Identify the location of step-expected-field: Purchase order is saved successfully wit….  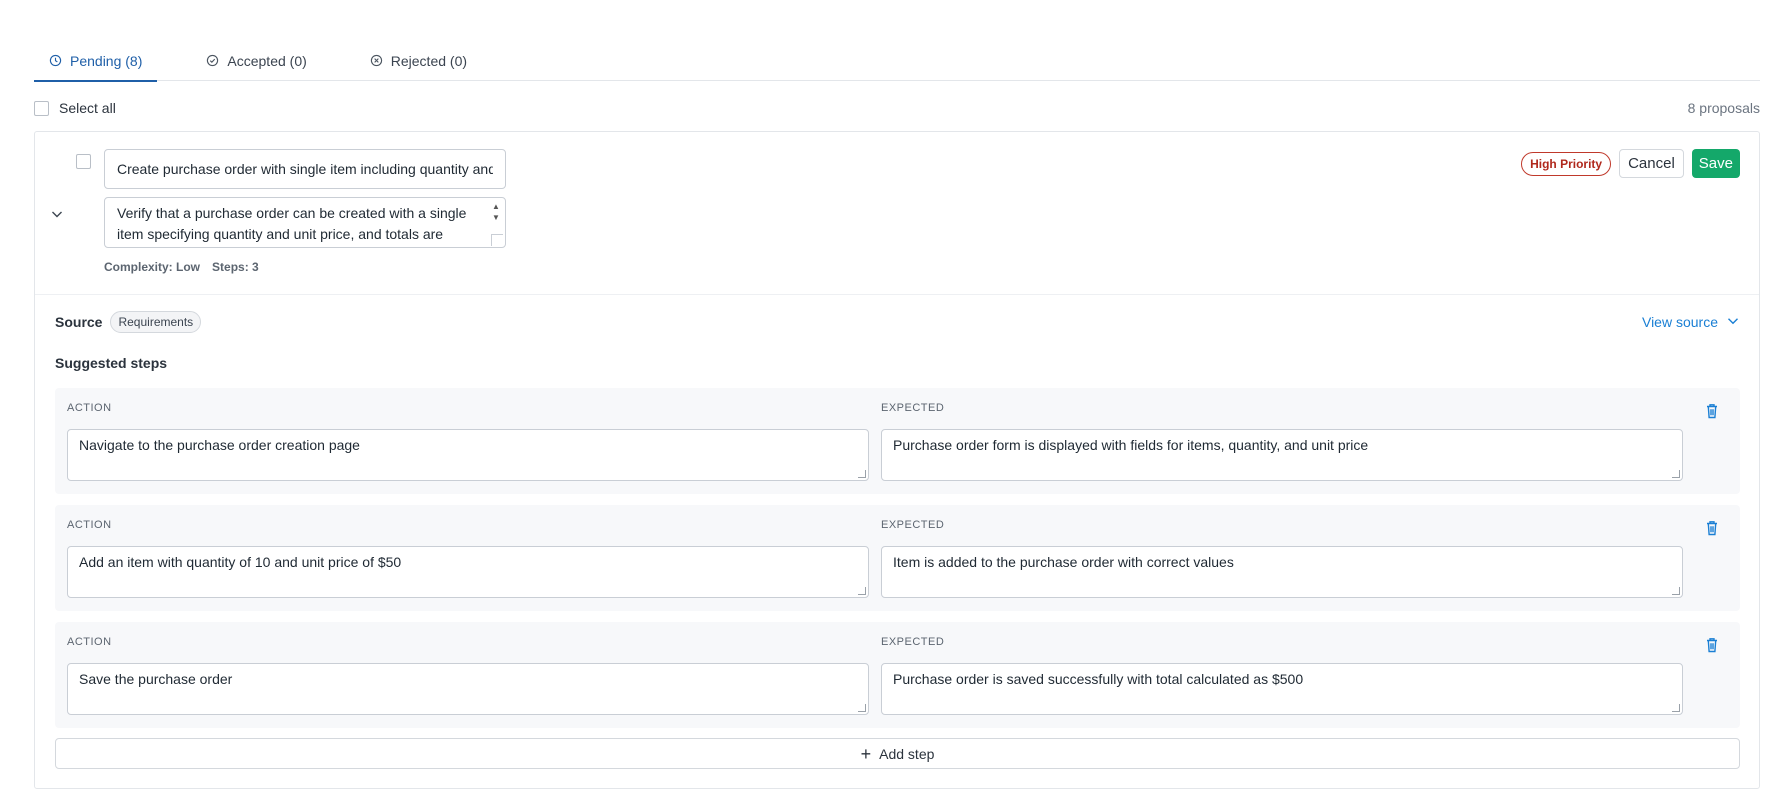
(1282, 689).